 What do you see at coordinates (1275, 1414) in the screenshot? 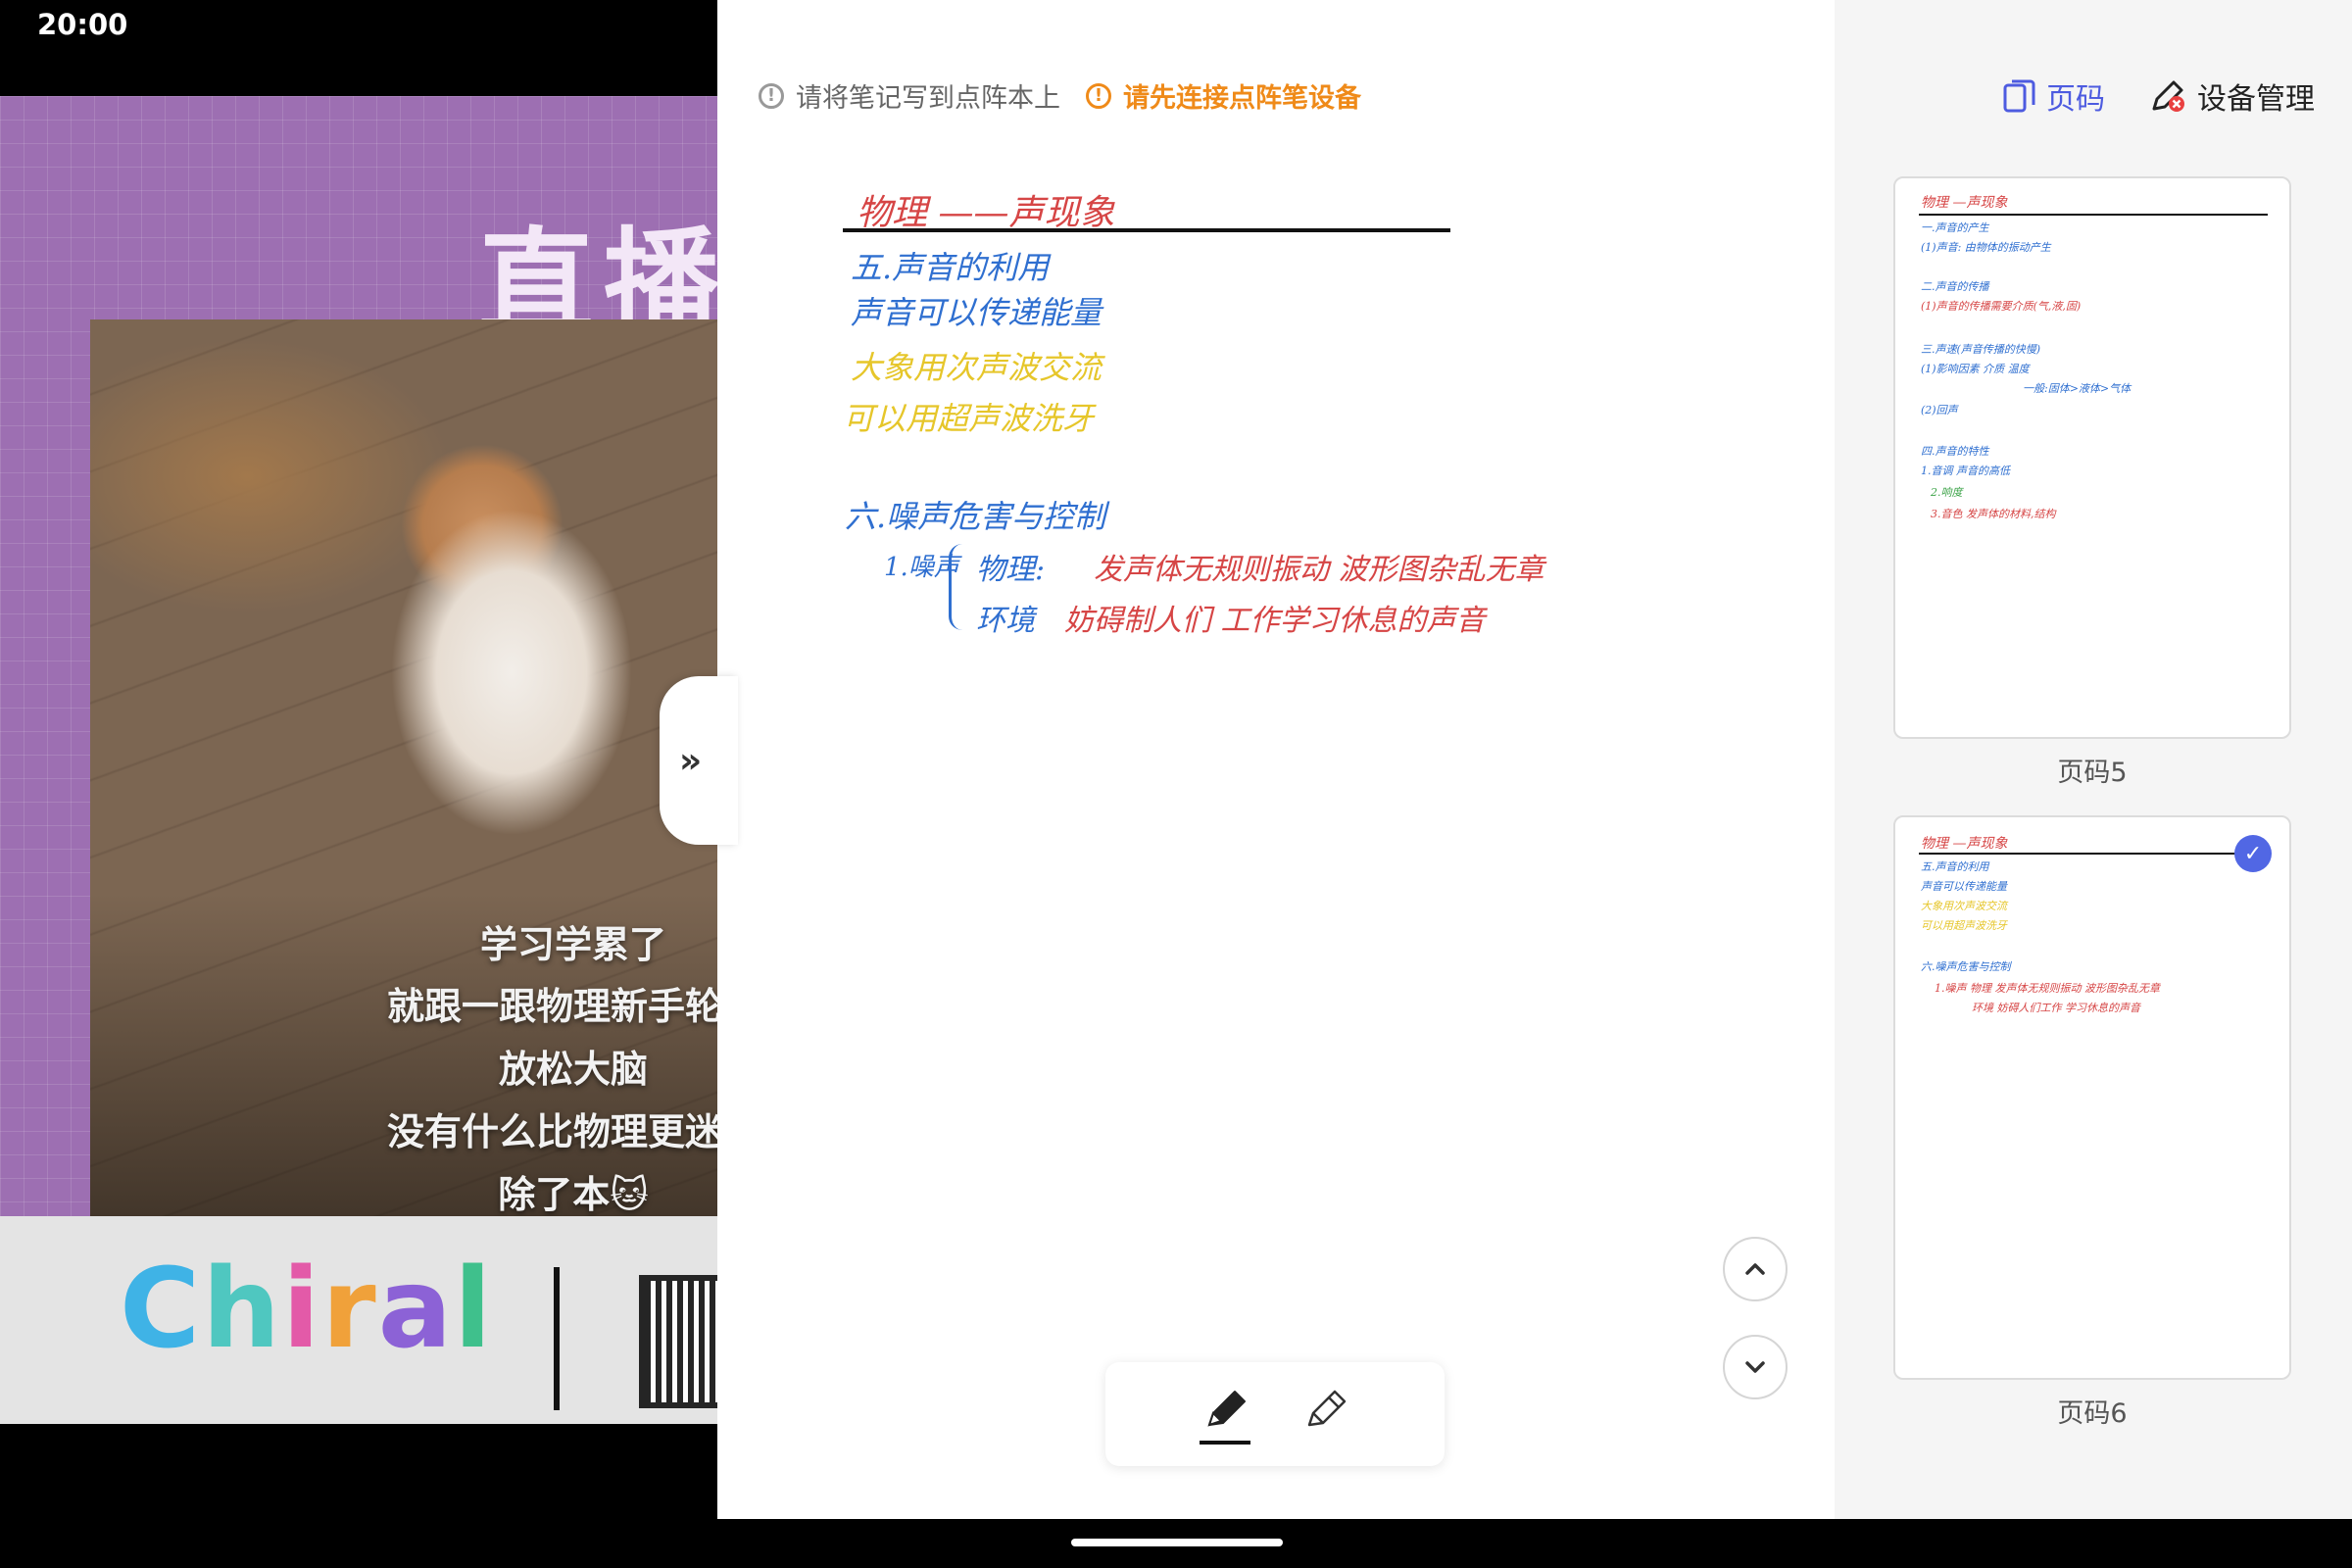
I see `pen-toolbar` at bounding box center [1275, 1414].